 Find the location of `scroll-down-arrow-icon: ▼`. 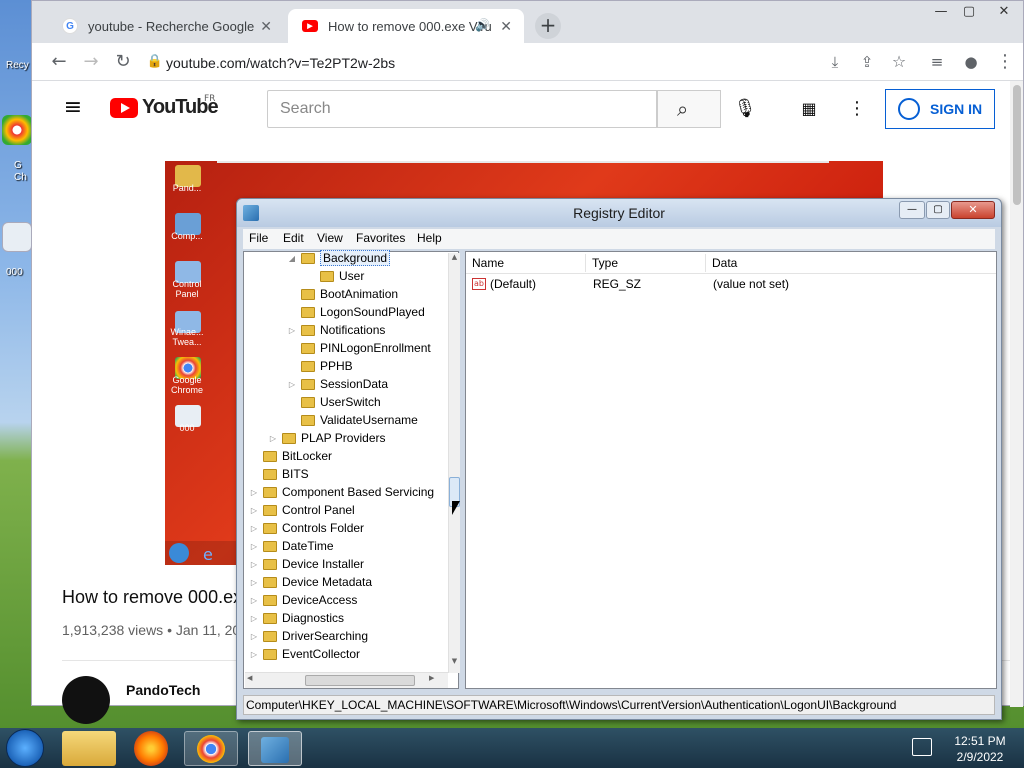

scroll-down-arrow-icon: ▼ is located at coordinates (454, 664).